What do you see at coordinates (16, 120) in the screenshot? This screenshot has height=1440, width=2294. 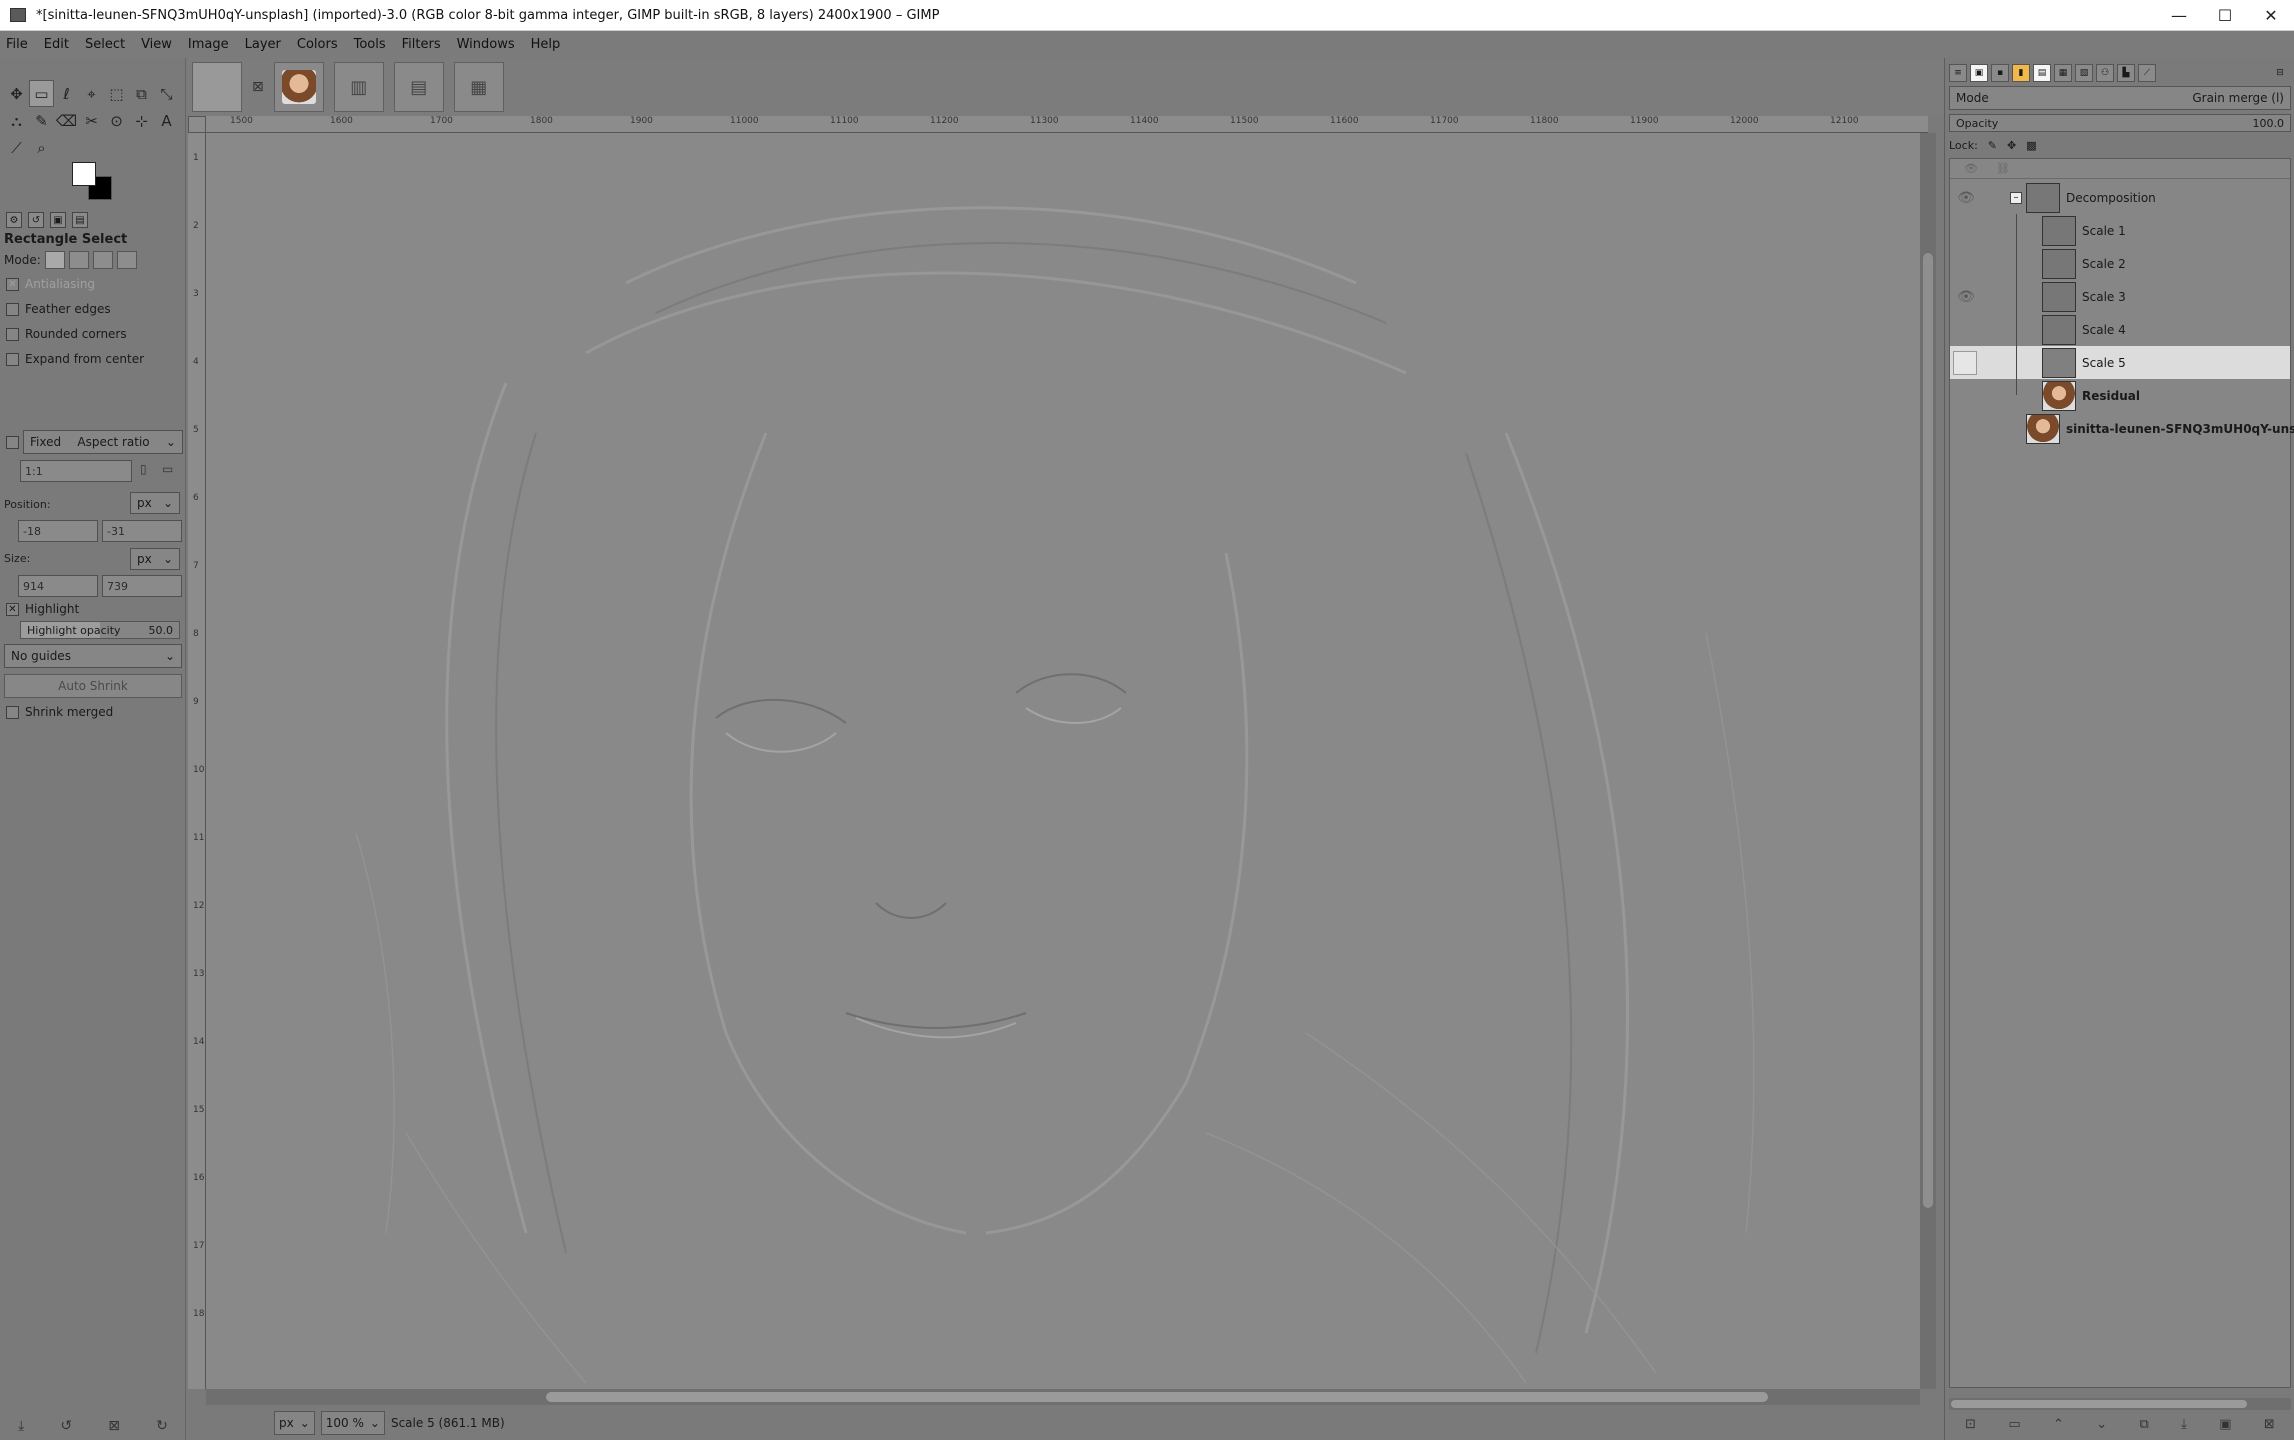 I see `bucket-fill-tool-icon: ⛬` at bounding box center [16, 120].